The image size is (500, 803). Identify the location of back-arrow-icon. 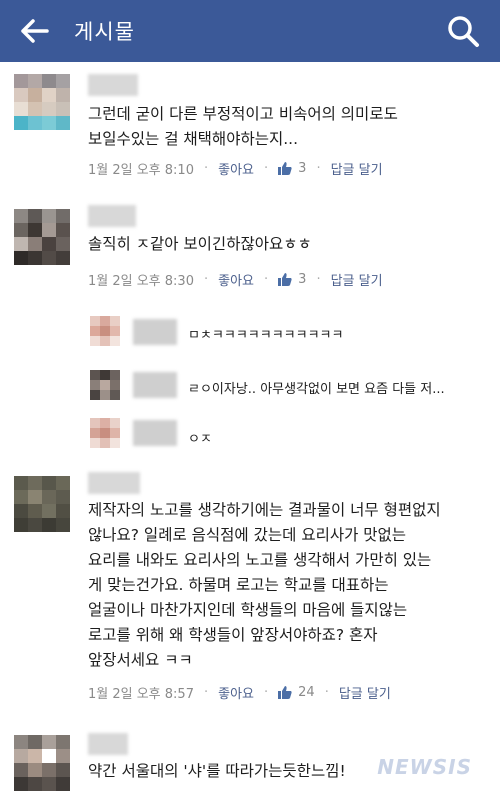
(35, 31).